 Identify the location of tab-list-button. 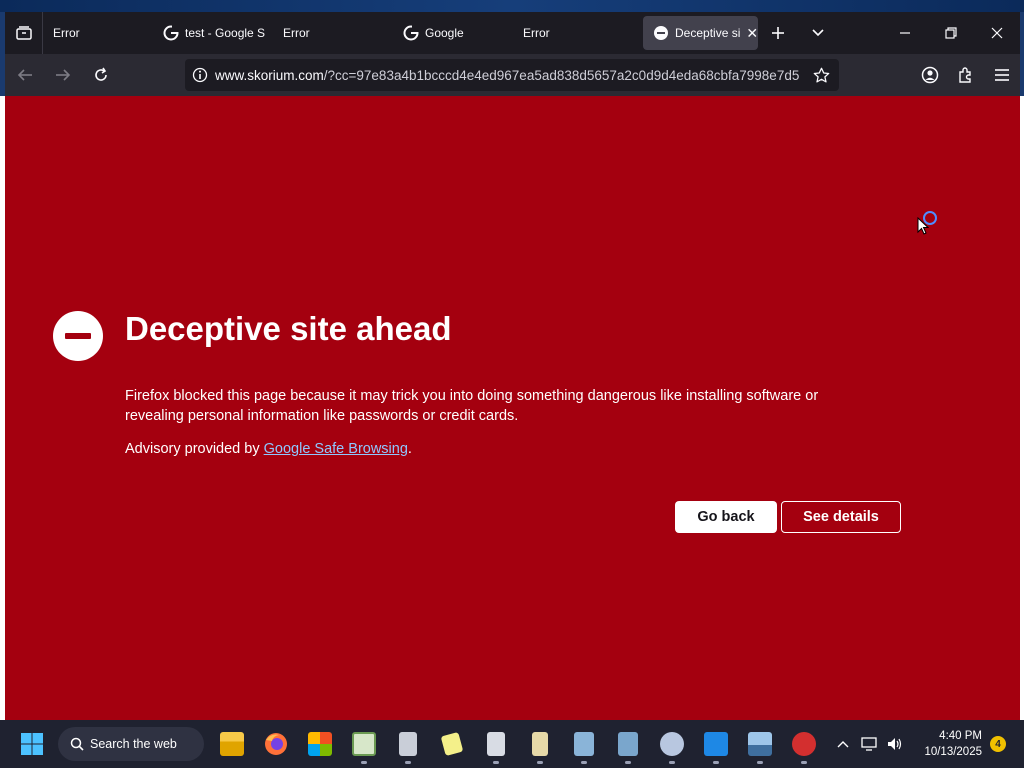
(24, 33).